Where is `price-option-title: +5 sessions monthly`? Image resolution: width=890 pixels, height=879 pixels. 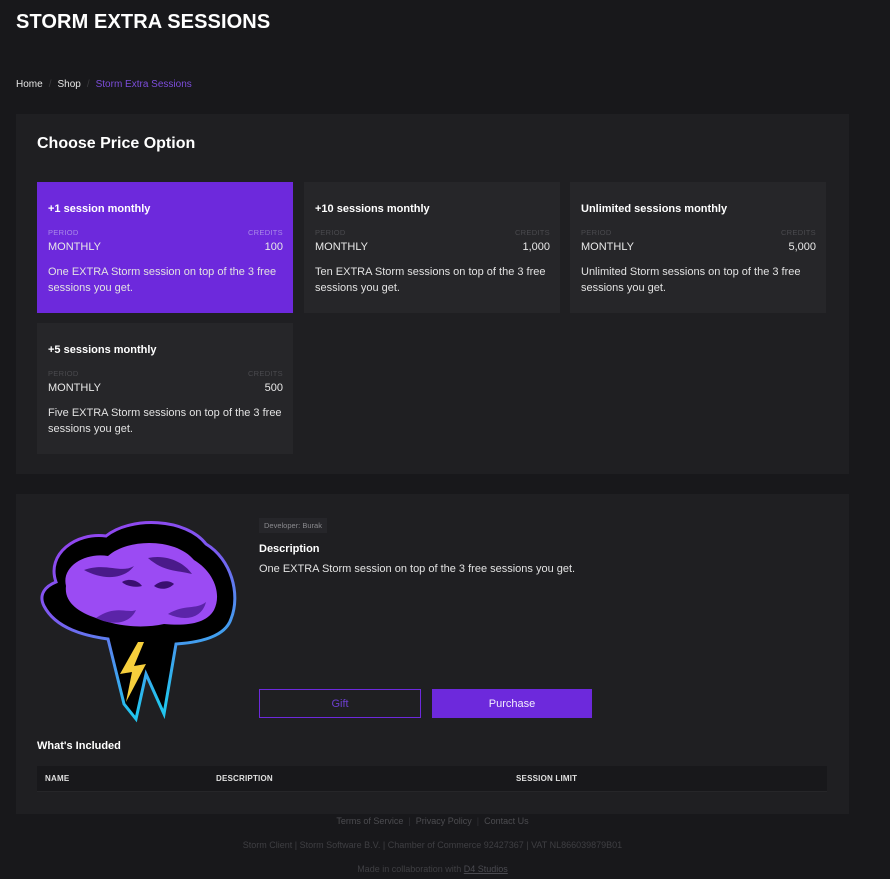 price-option-title: +5 sessions monthly is located at coordinates (102, 350).